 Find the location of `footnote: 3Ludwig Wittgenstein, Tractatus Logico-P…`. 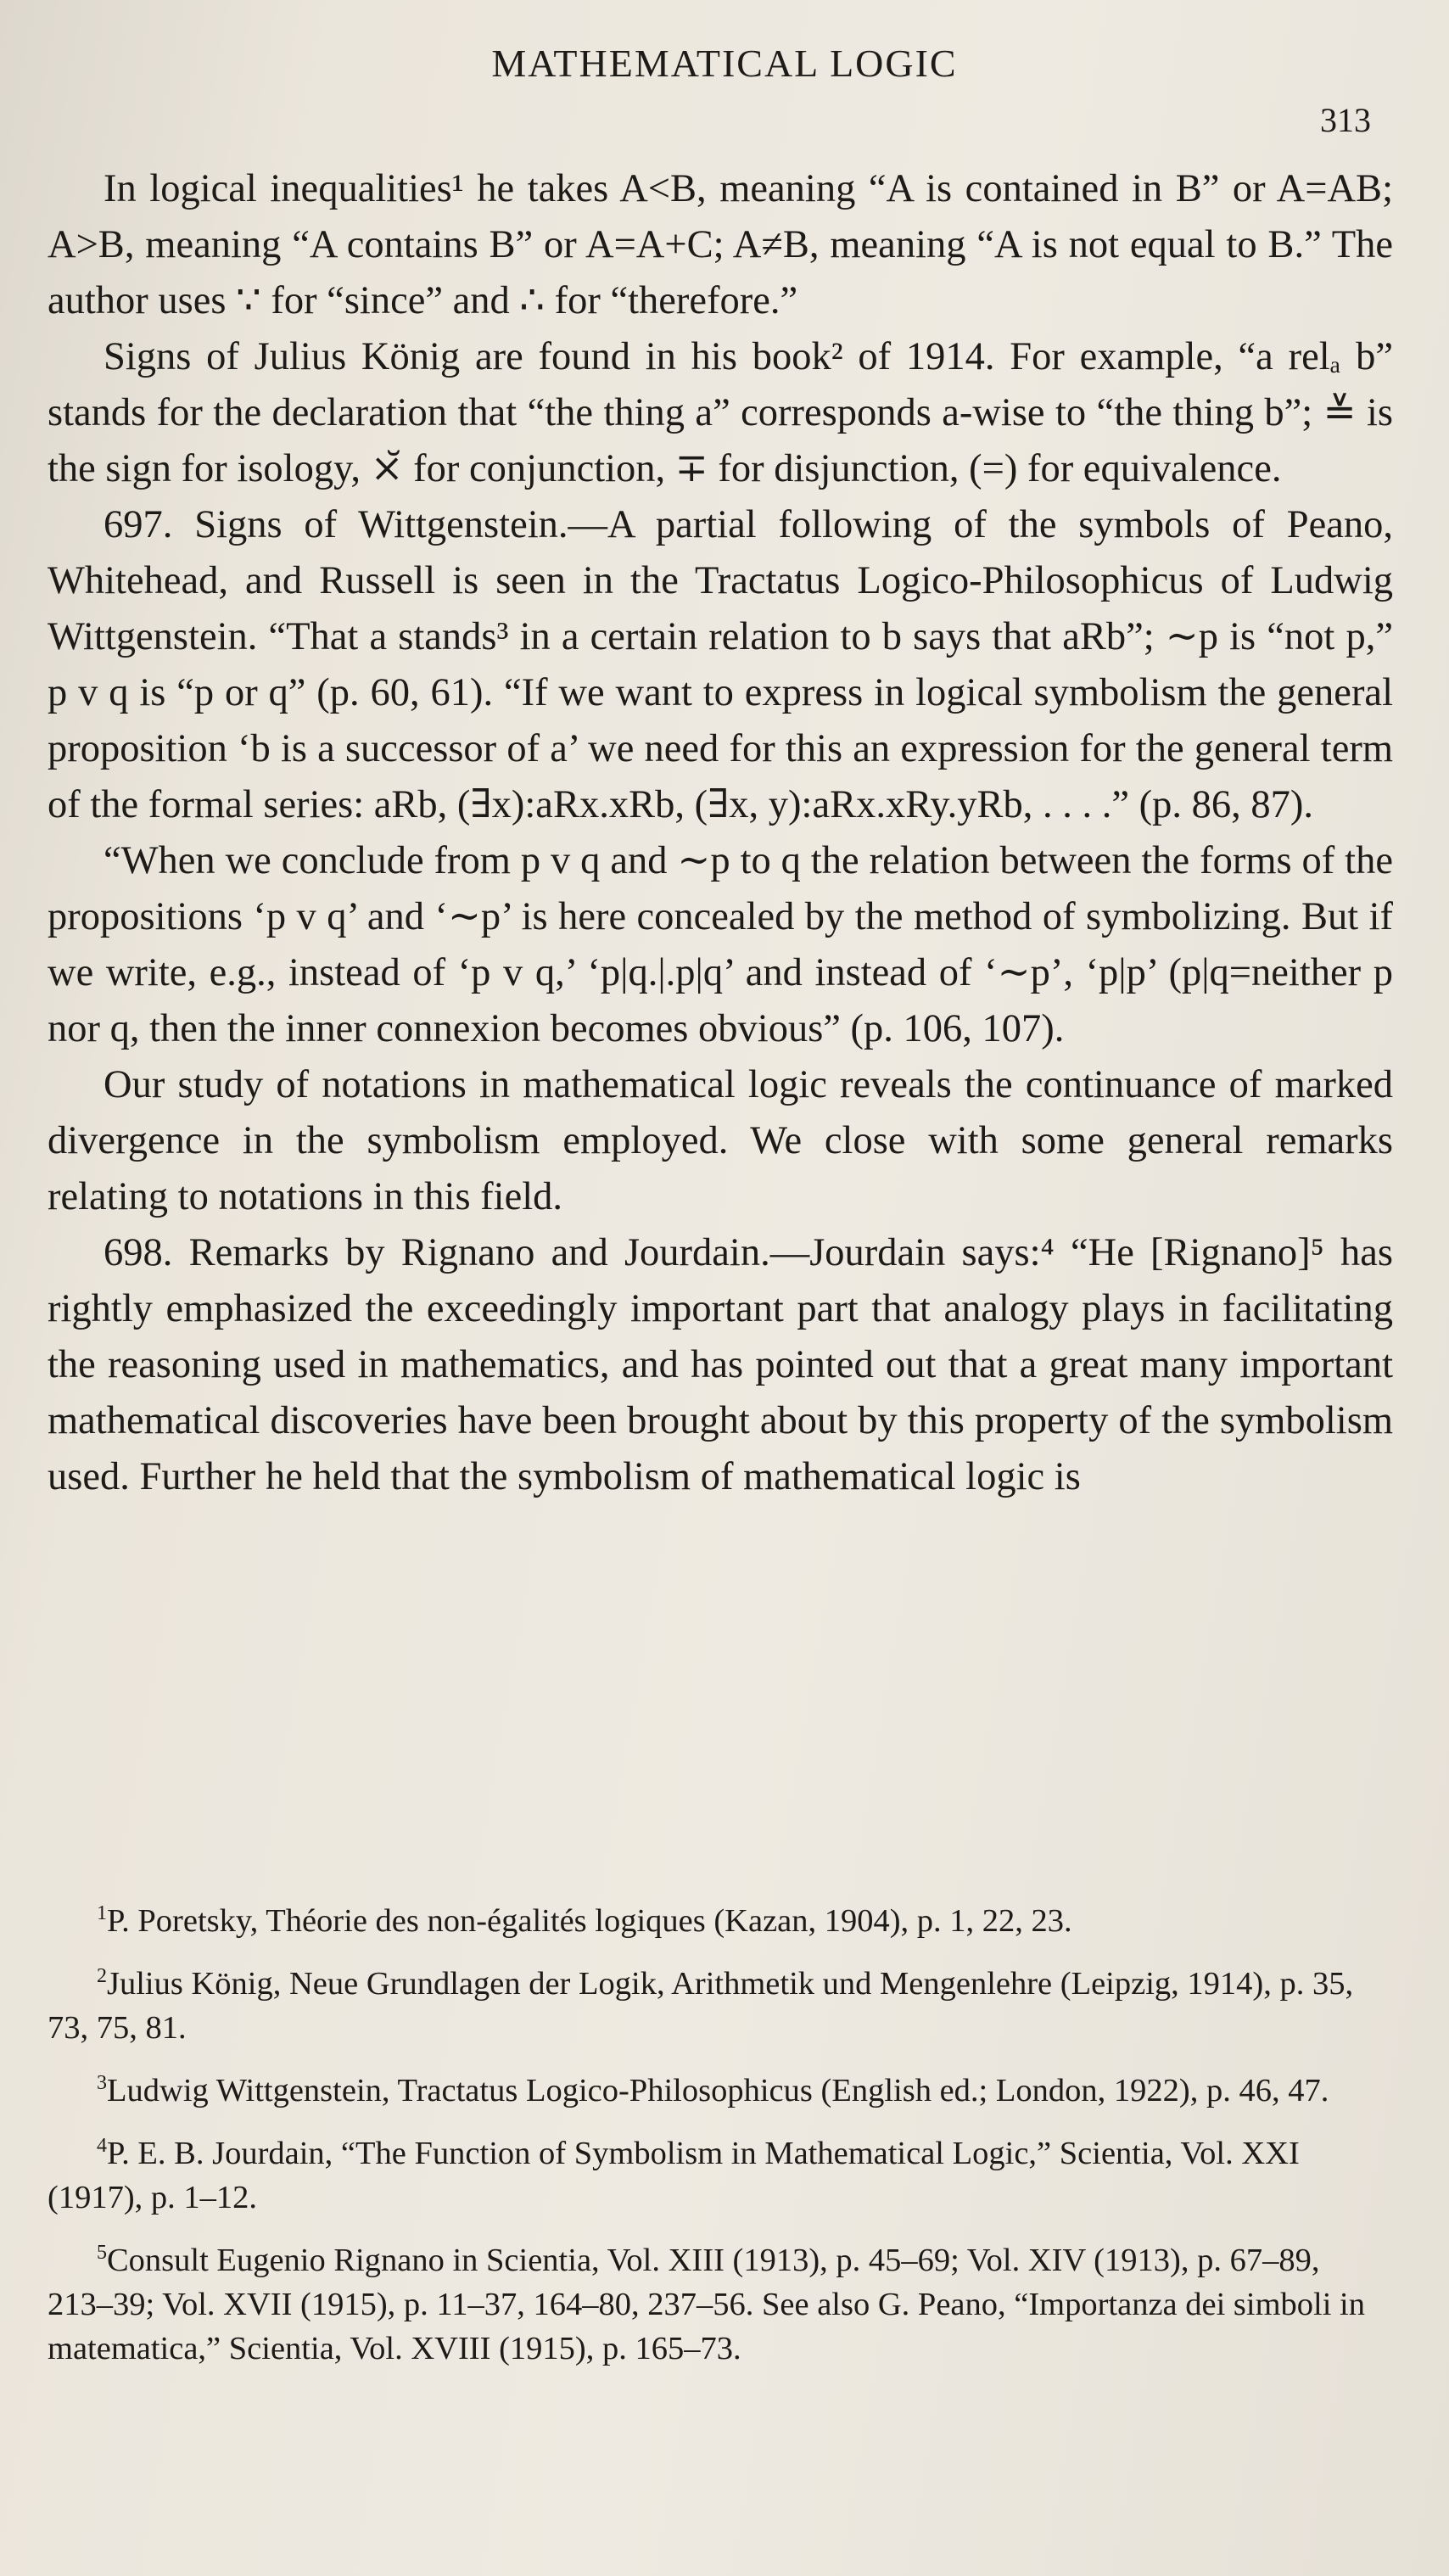

footnote: 3Ludwig Wittgenstein, Tractatus Logico-P… is located at coordinates (720, 2091).